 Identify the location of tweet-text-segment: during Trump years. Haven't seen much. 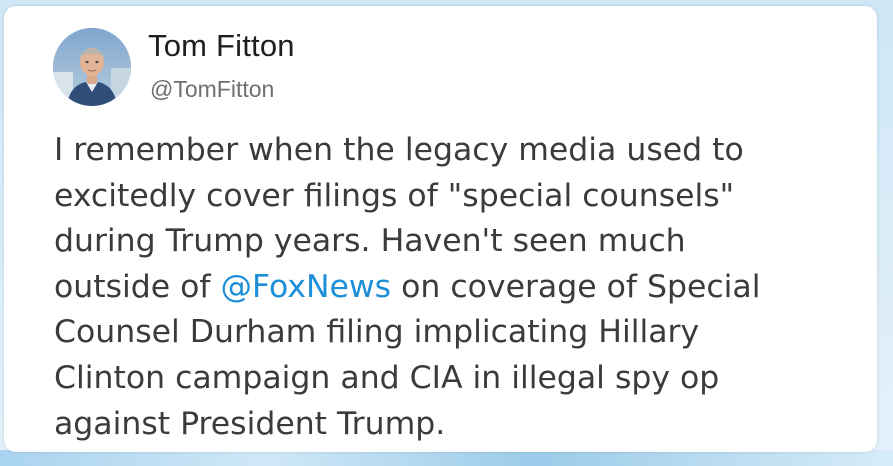
(370, 241).